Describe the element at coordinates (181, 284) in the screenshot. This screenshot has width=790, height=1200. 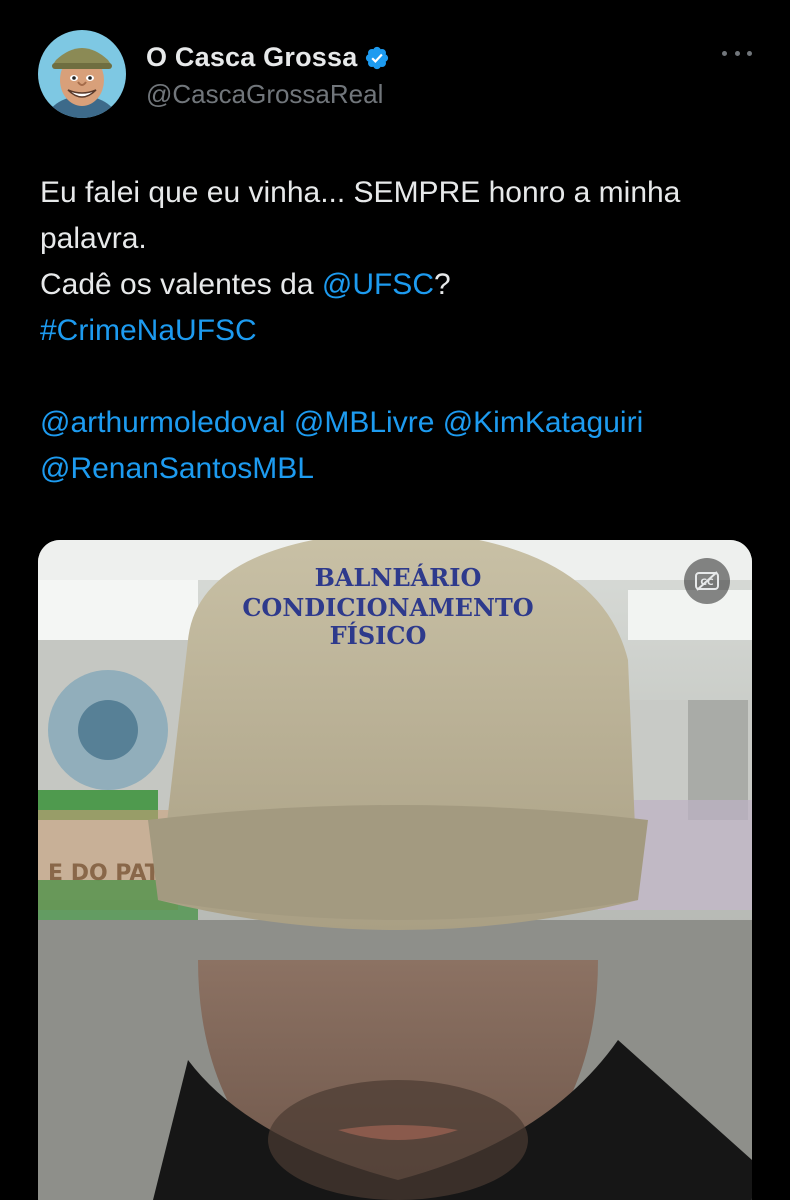
I see `text-segment: Cadê os valentes da` at that location.